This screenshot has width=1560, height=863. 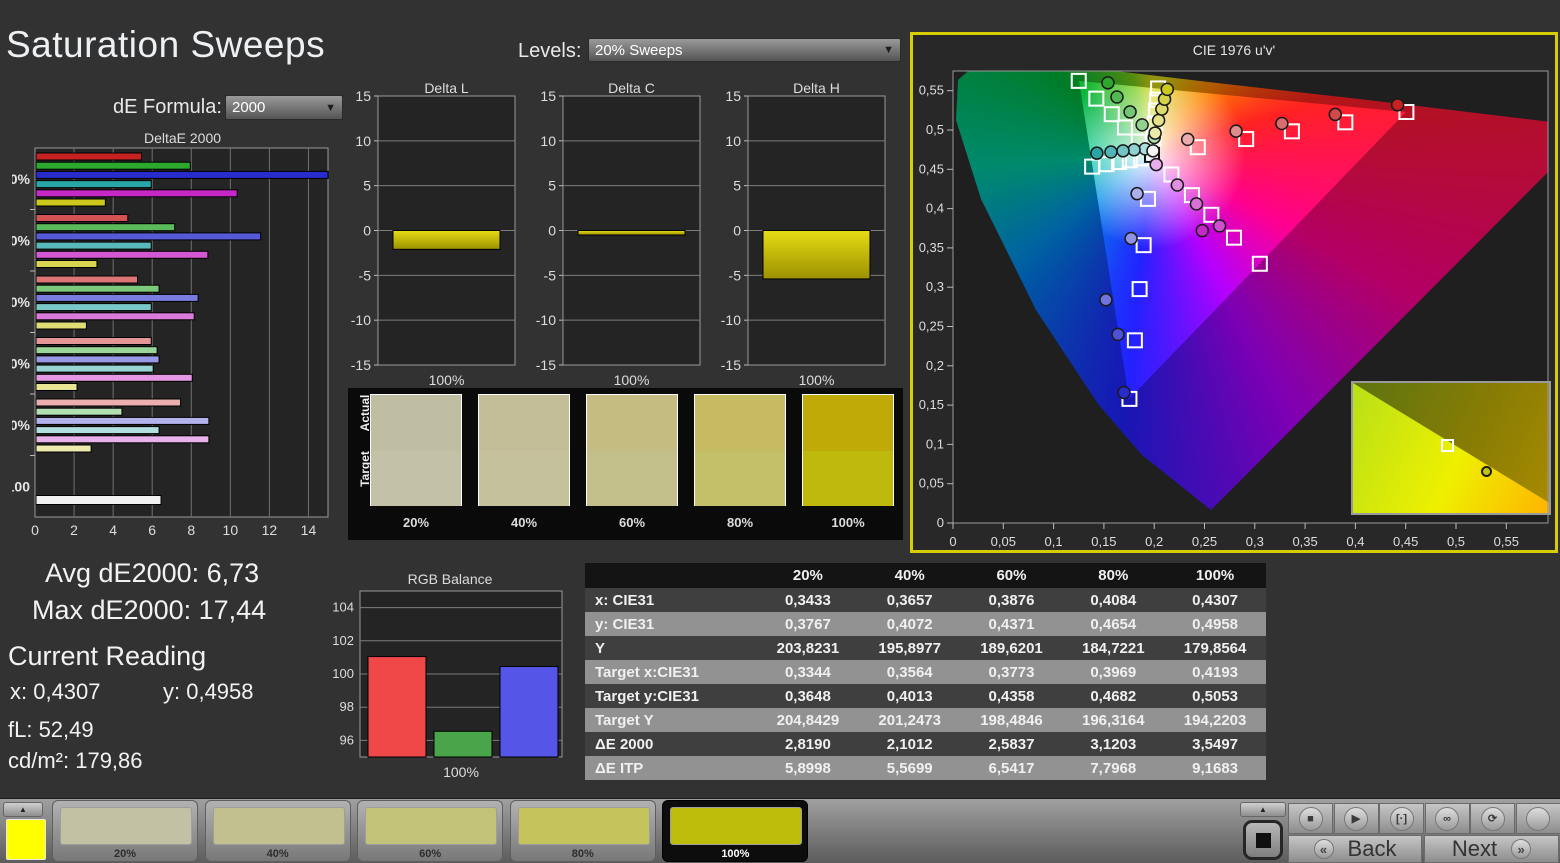 I want to click on svg-text: 0,55, so click(x=1506, y=541).